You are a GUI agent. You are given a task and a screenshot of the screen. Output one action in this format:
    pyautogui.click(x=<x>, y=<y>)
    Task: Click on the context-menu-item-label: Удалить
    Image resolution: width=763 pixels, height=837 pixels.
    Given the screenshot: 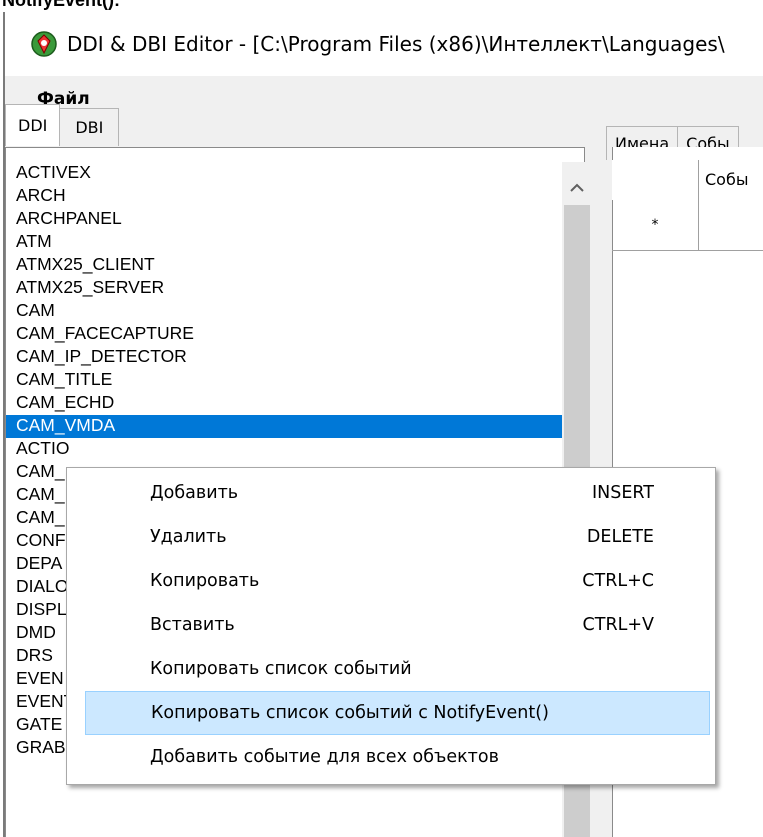 What is the action you would take?
    pyautogui.click(x=188, y=537)
    